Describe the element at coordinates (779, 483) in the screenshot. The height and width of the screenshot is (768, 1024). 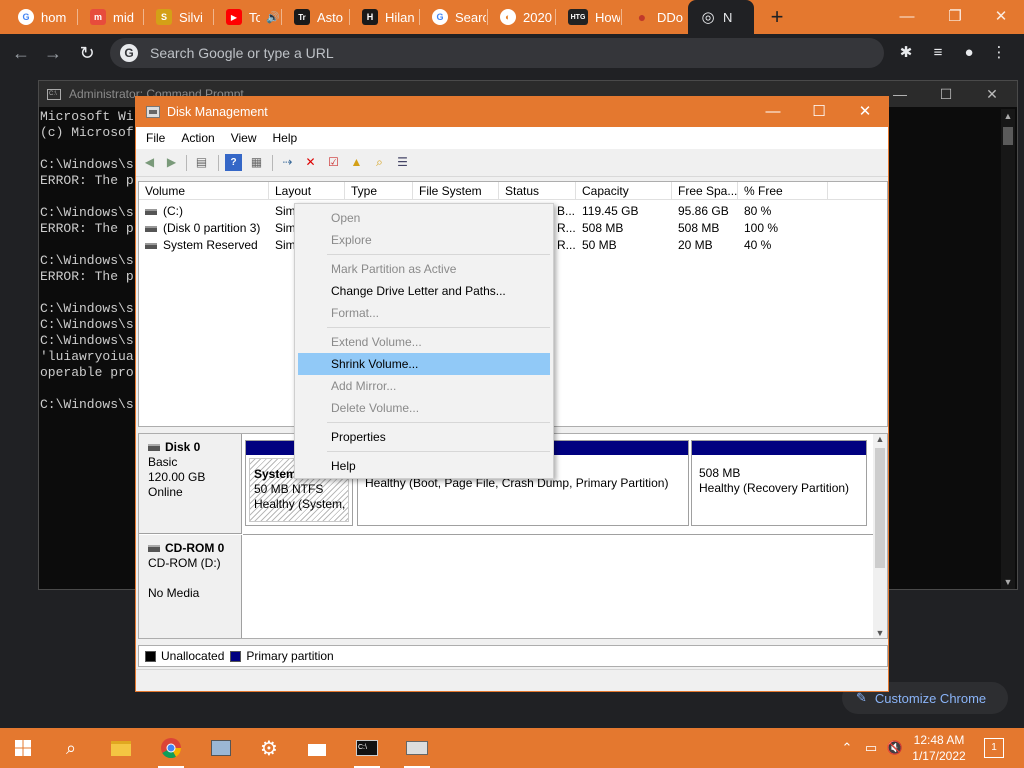
I see `partition-recovery: 508 MB Healthy (Recovery Partition)` at that location.